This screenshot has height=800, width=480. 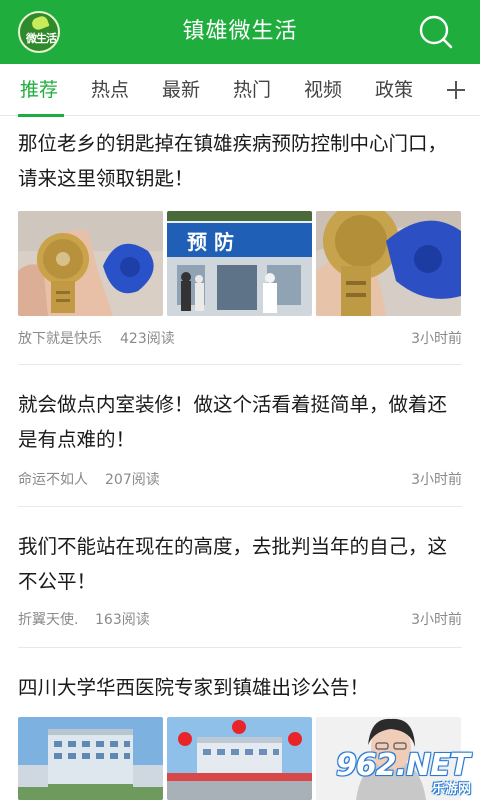 What do you see at coordinates (252, 90) in the screenshot?
I see `tab-popular: 热门` at bounding box center [252, 90].